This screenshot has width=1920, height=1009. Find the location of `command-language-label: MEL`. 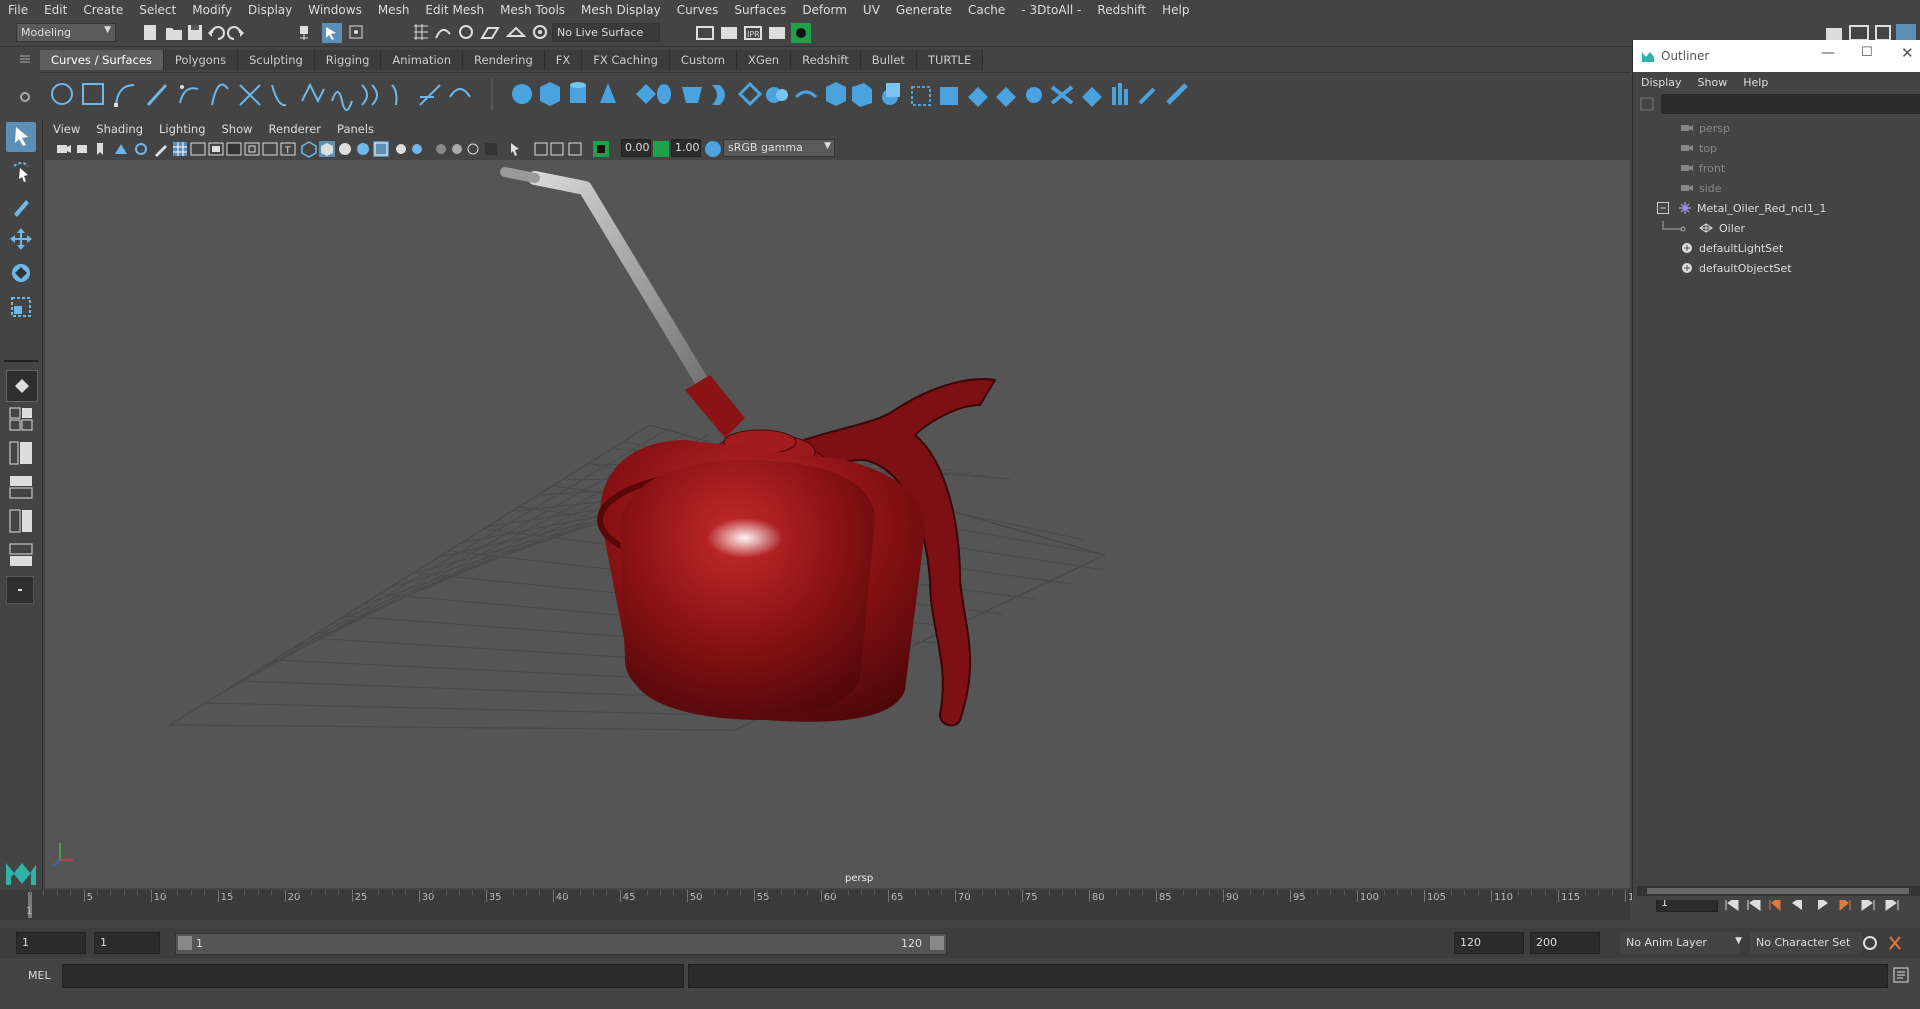

command-language-label: MEL is located at coordinates (39, 975).